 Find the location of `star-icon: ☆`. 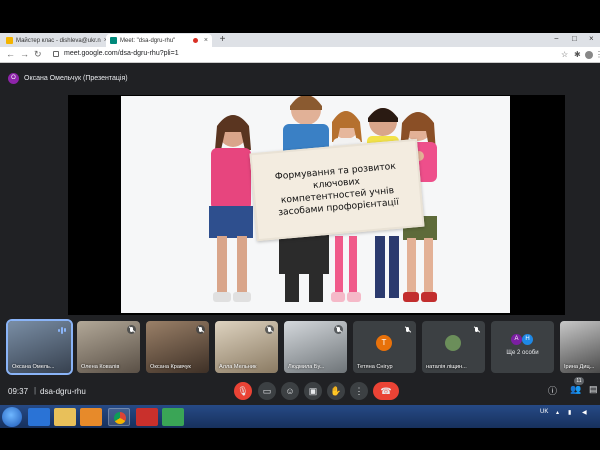

star-icon: ☆ is located at coordinates (564, 54).